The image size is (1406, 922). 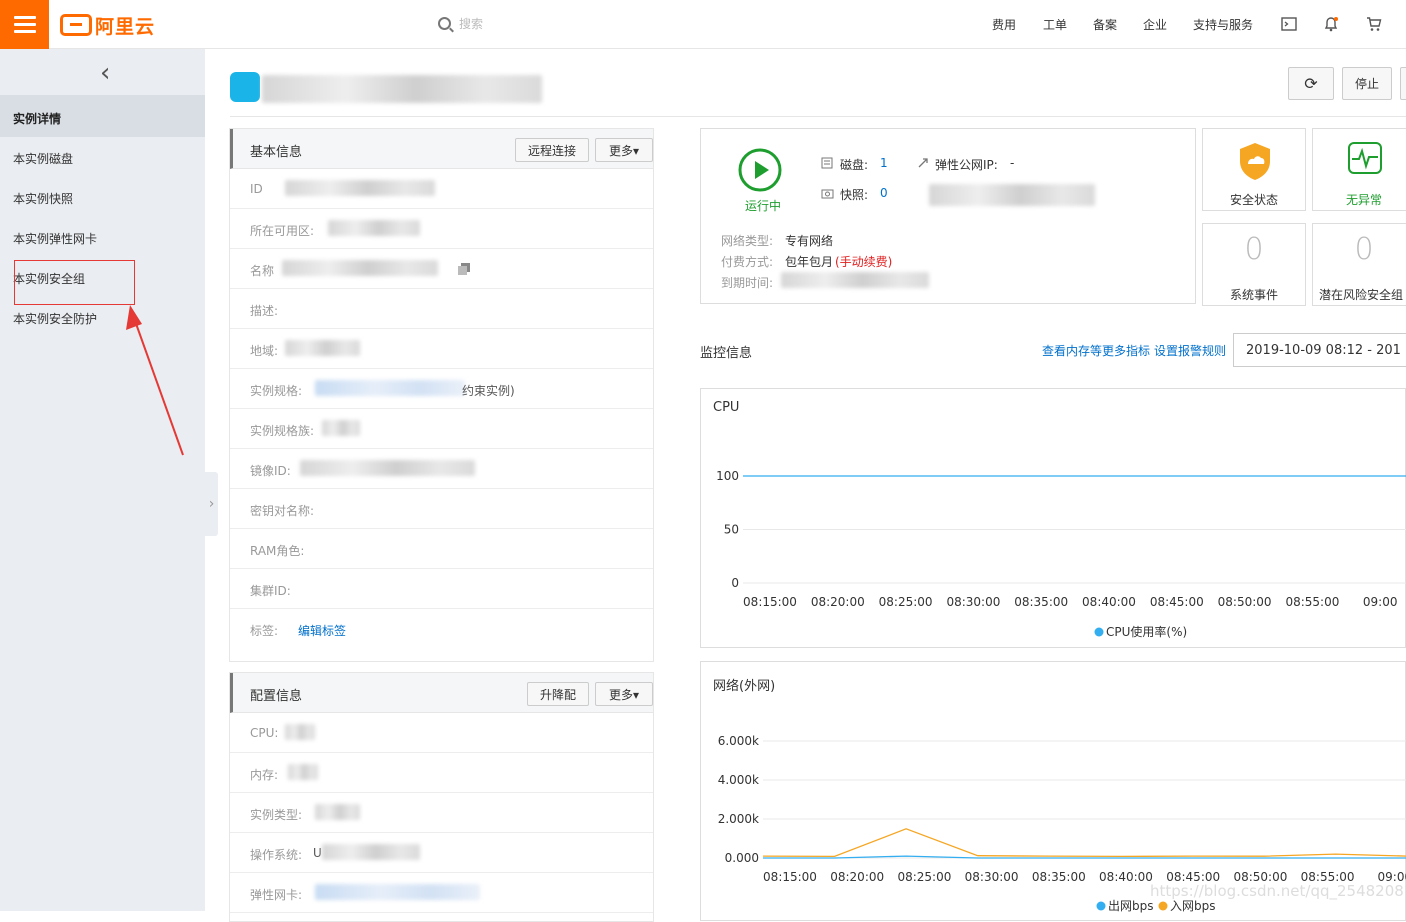 What do you see at coordinates (1374, 24) in the screenshot?
I see `cart-icon` at bounding box center [1374, 24].